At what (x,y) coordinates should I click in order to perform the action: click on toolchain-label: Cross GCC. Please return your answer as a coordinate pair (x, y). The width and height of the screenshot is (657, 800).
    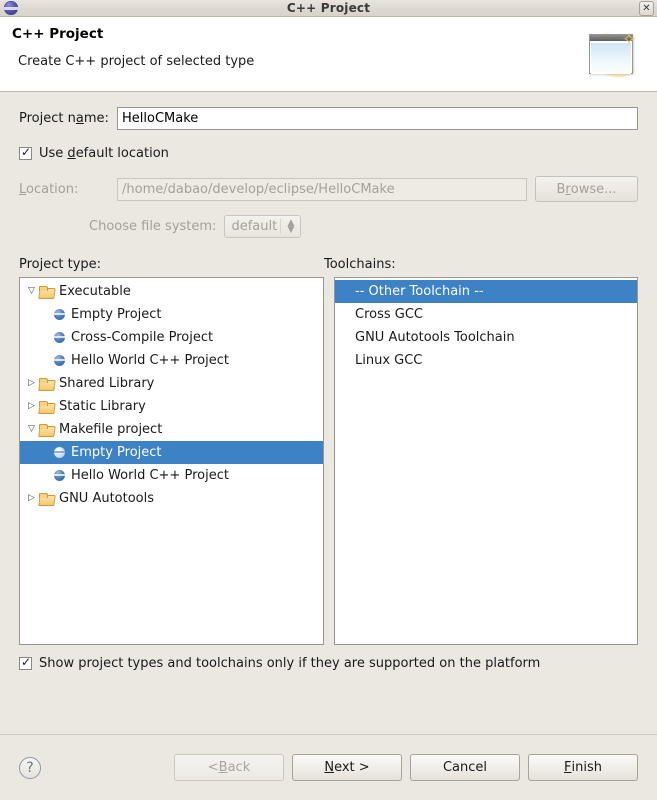
    Looking at the image, I should click on (389, 314).